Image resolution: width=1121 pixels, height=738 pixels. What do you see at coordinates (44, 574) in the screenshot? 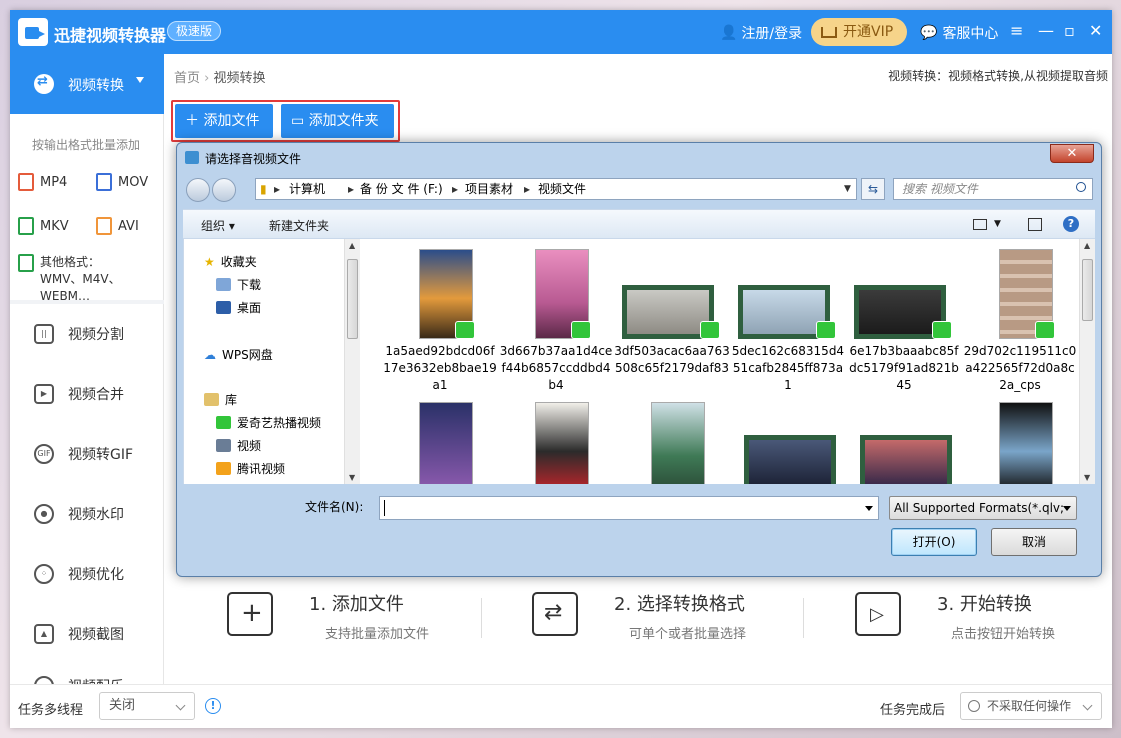
I see `film-reel-icon: ⁘` at bounding box center [44, 574].